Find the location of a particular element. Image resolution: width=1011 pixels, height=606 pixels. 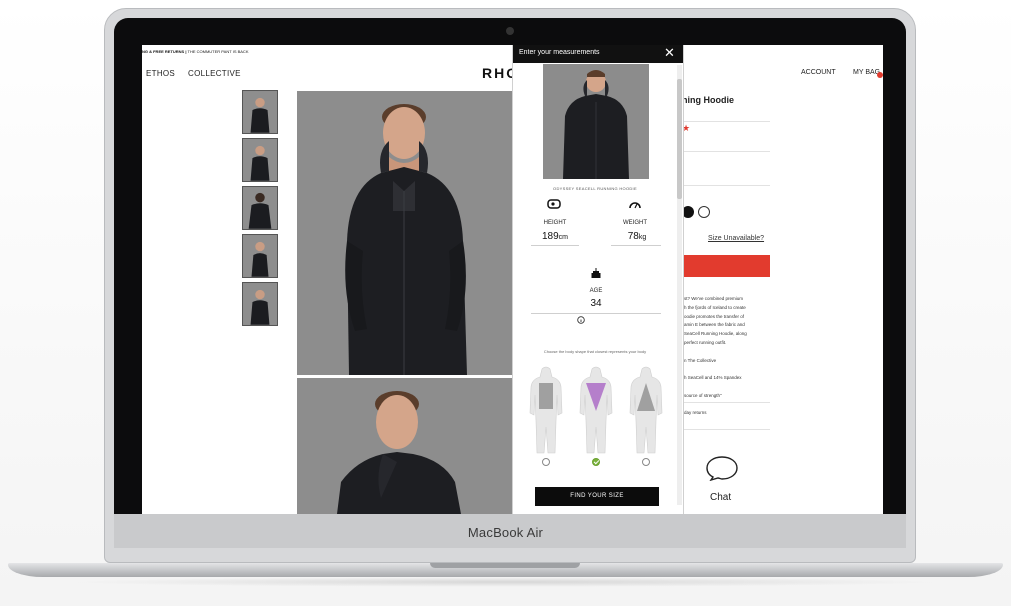

height-input: 189cm is located at coordinates (555, 236).